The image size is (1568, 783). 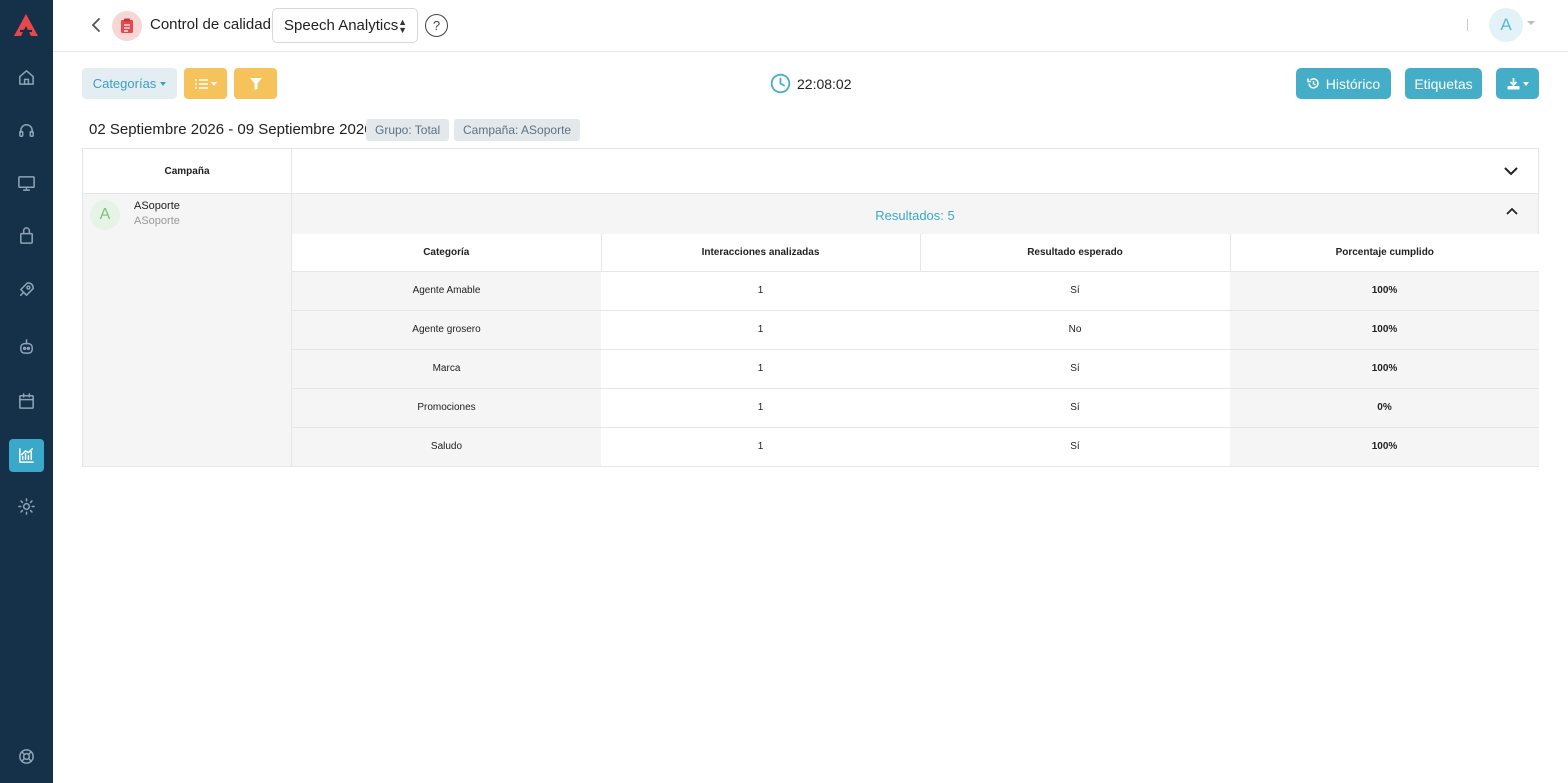 What do you see at coordinates (402, 26) in the screenshot?
I see `select-arrows-icon: ▲ ▼` at bounding box center [402, 26].